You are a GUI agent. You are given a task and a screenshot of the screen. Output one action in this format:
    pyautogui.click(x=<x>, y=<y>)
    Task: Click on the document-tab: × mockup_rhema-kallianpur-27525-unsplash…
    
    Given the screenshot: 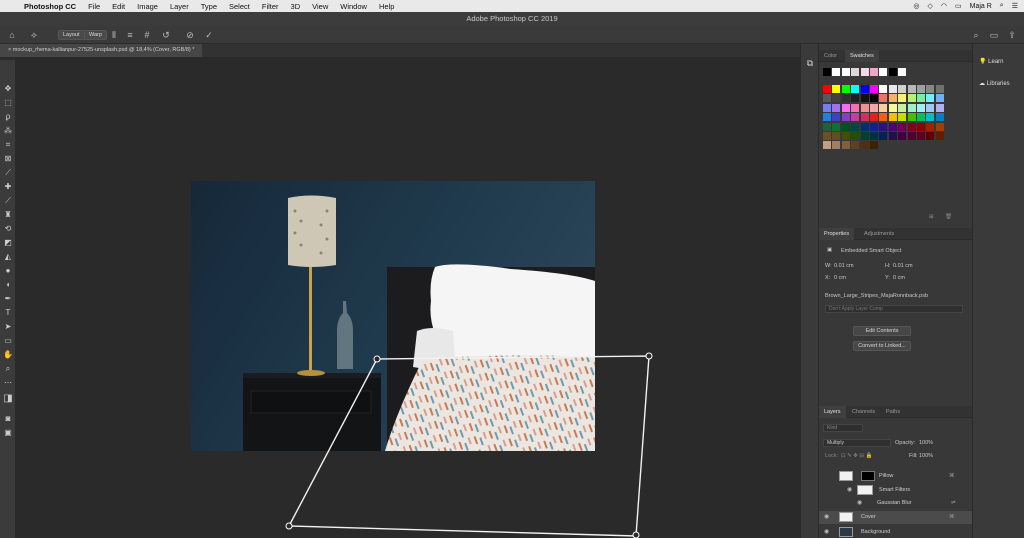 What is the action you would take?
    pyautogui.click(x=101, y=50)
    